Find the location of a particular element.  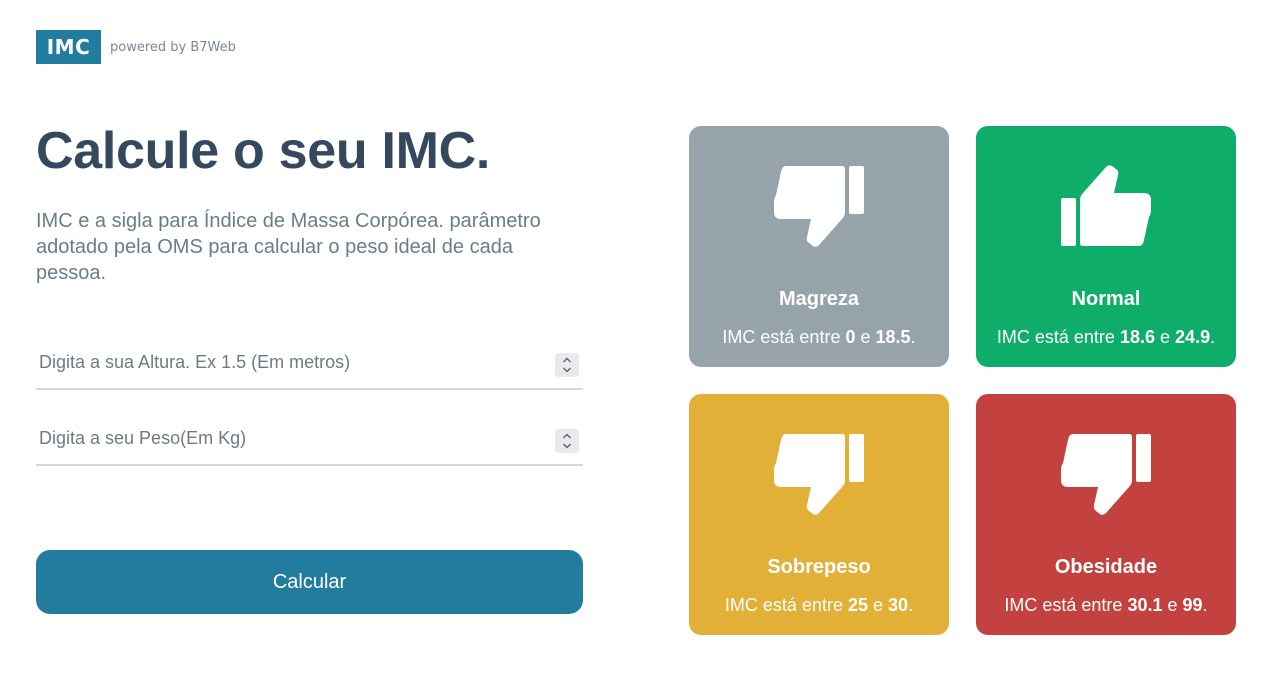

range-min: 30.1 is located at coordinates (1145, 605).